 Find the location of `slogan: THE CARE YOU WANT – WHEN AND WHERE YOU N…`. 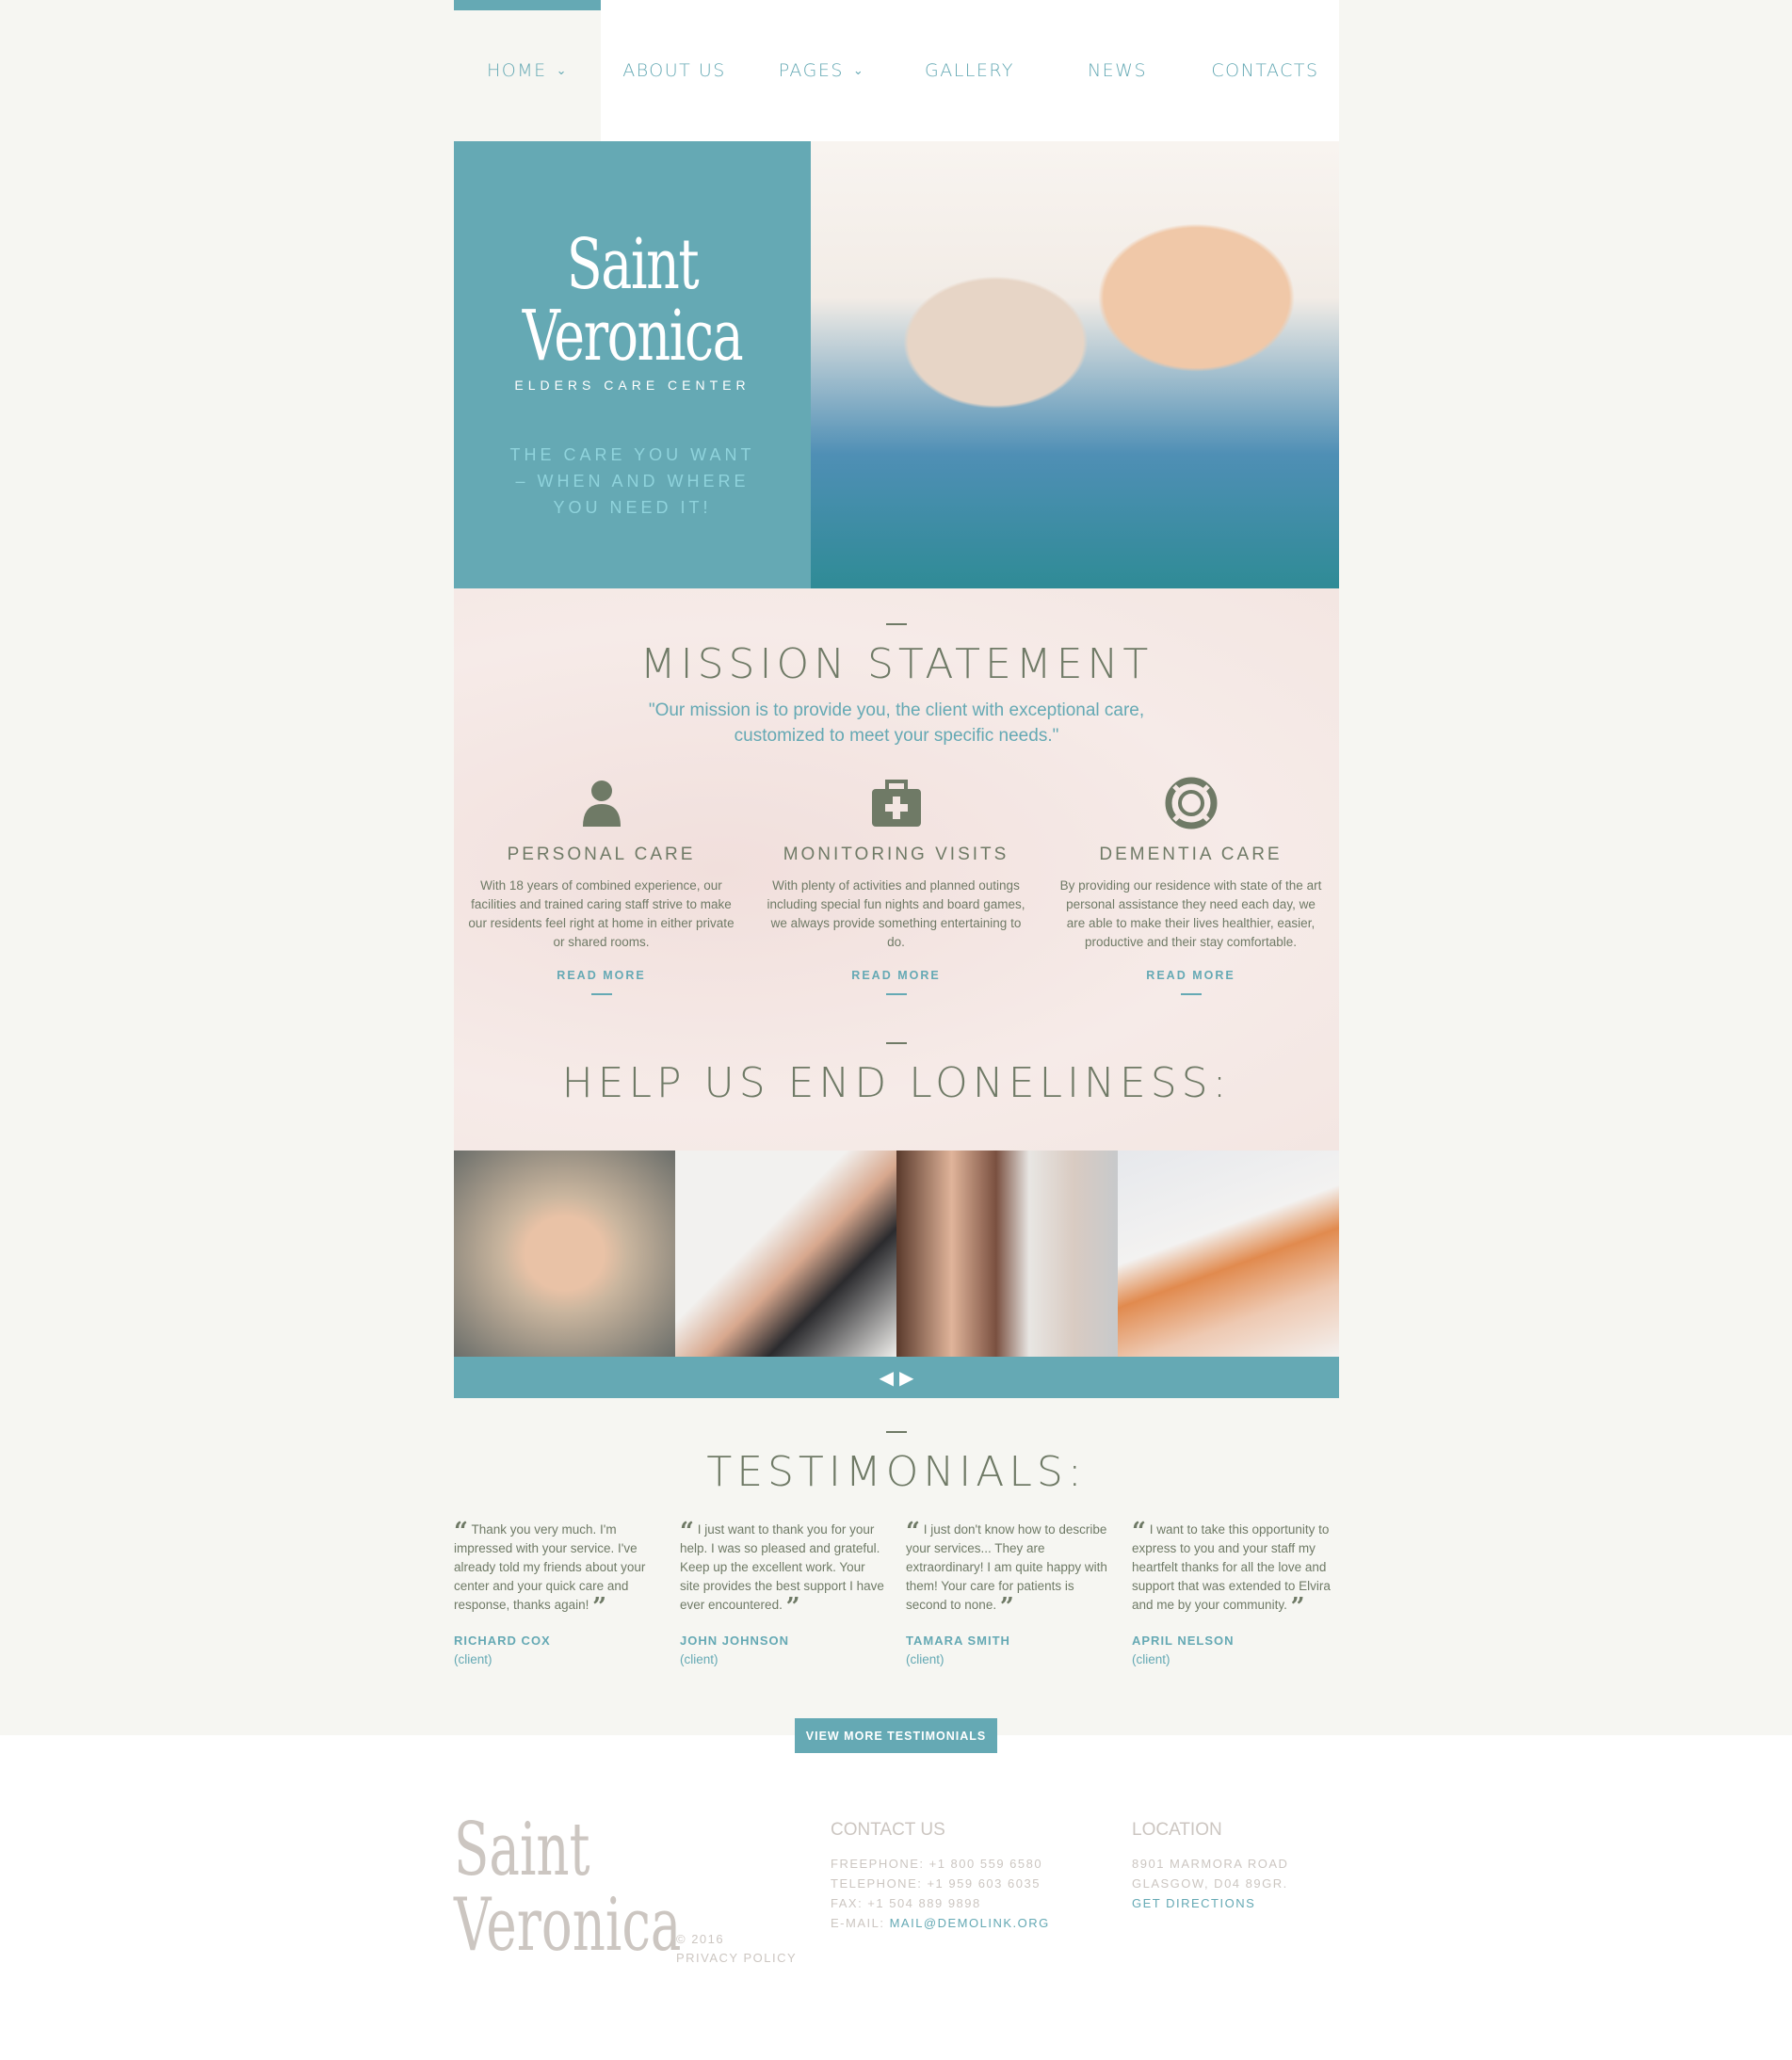

slogan: THE CARE YOU WANT – WHEN AND WHERE YOU N… is located at coordinates (632, 481).